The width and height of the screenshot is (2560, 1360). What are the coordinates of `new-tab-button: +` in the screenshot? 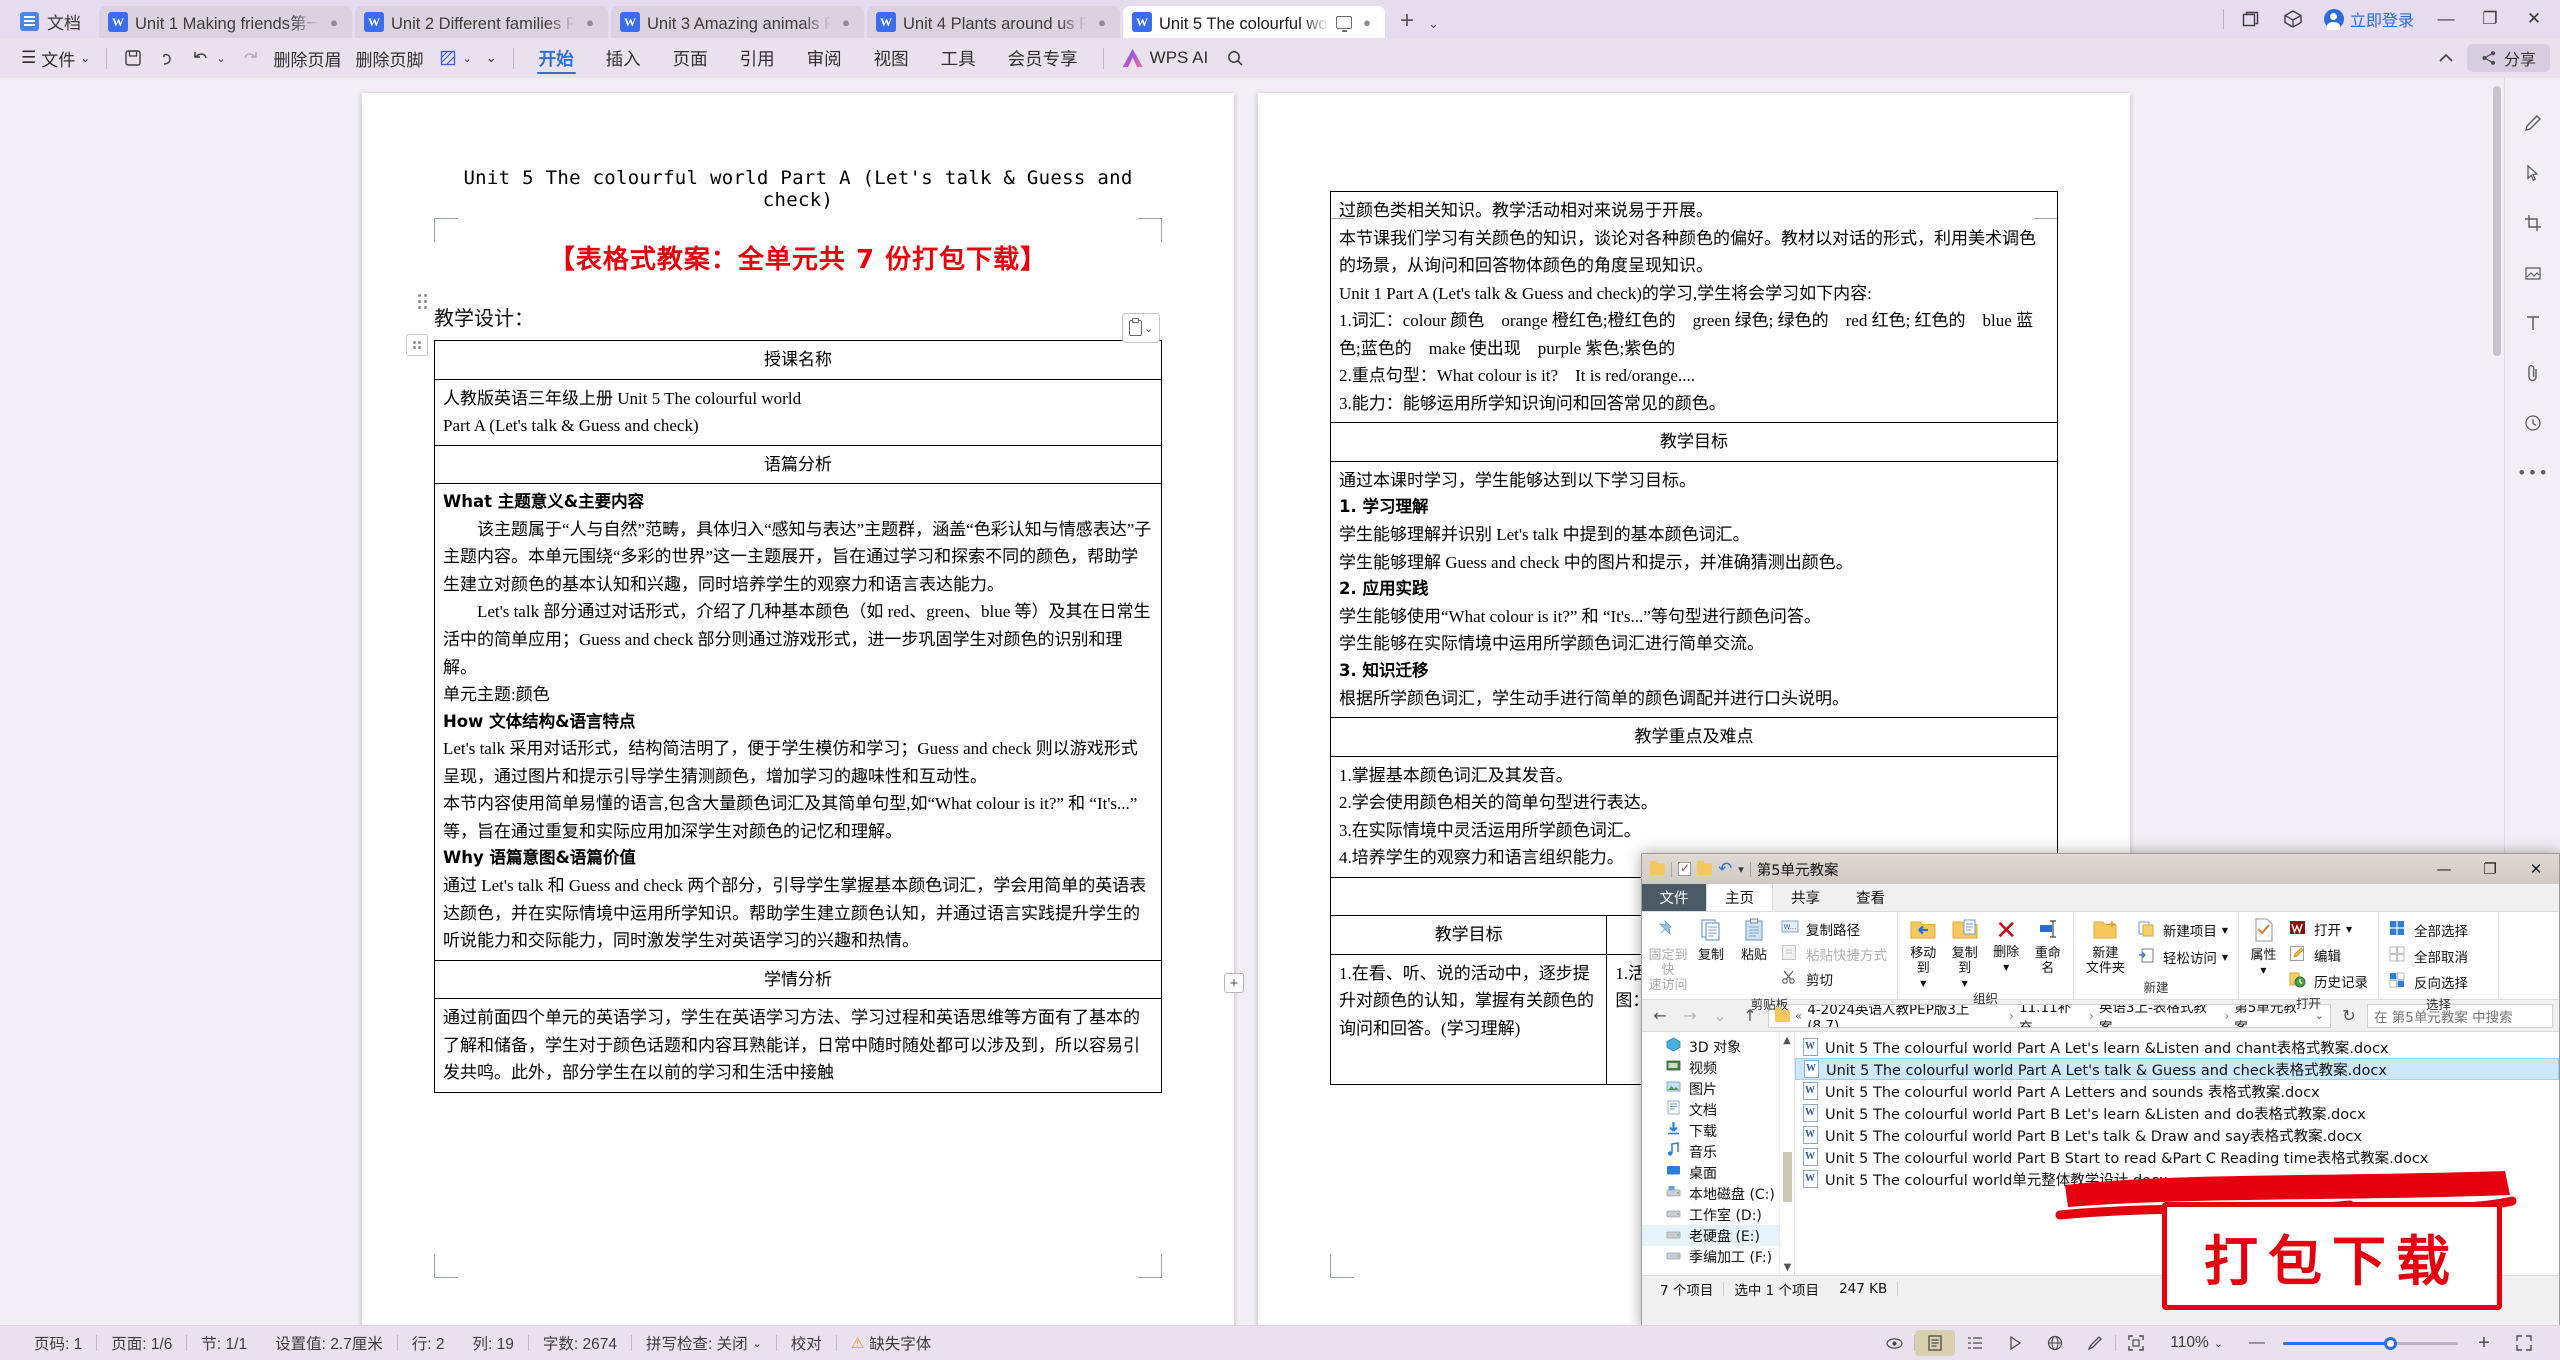 It's located at (1407, 22).